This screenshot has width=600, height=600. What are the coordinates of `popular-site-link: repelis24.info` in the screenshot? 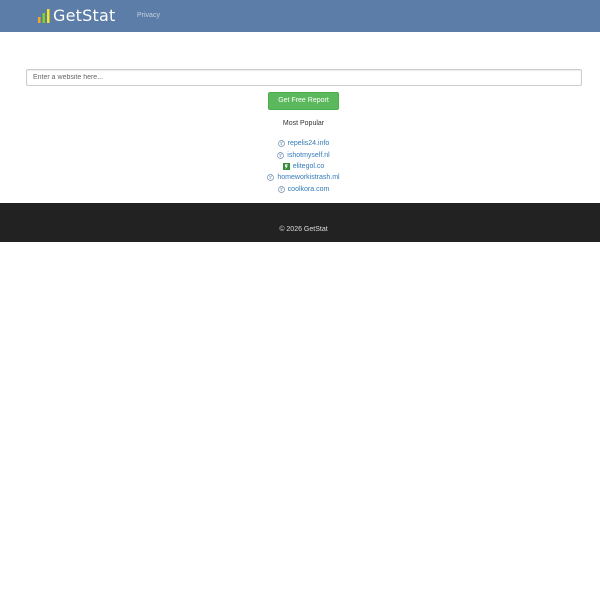 It's located at (303, 143).